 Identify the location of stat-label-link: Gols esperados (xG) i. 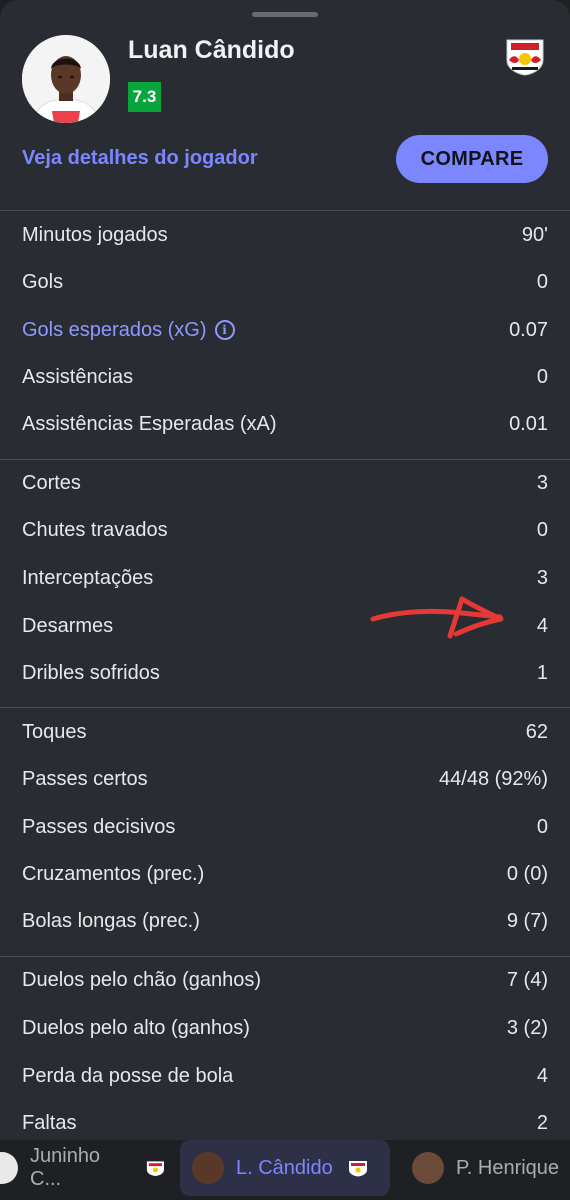
(128, 330).